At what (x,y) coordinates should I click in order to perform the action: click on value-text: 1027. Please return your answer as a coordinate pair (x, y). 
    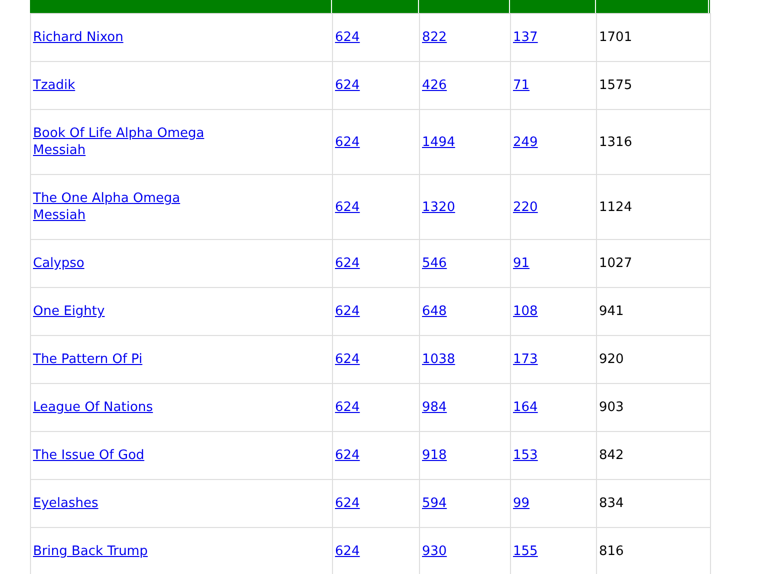
    Looking at the image, I should click on (615, 263).